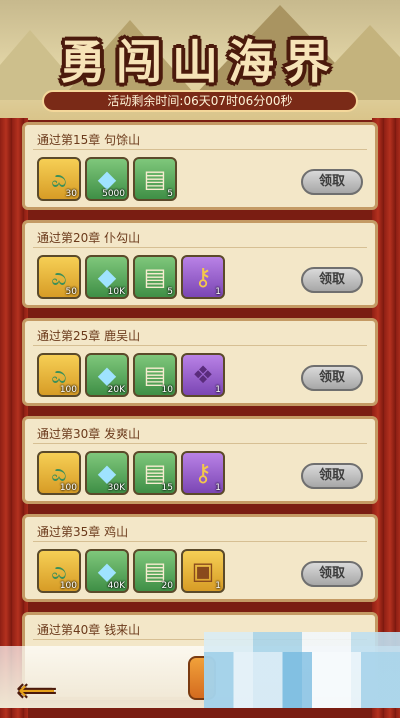  Describe the element at coordinates (107, 473) in the screenshot. I see `blue-crystal-icon: ◆ 30K` at that location.